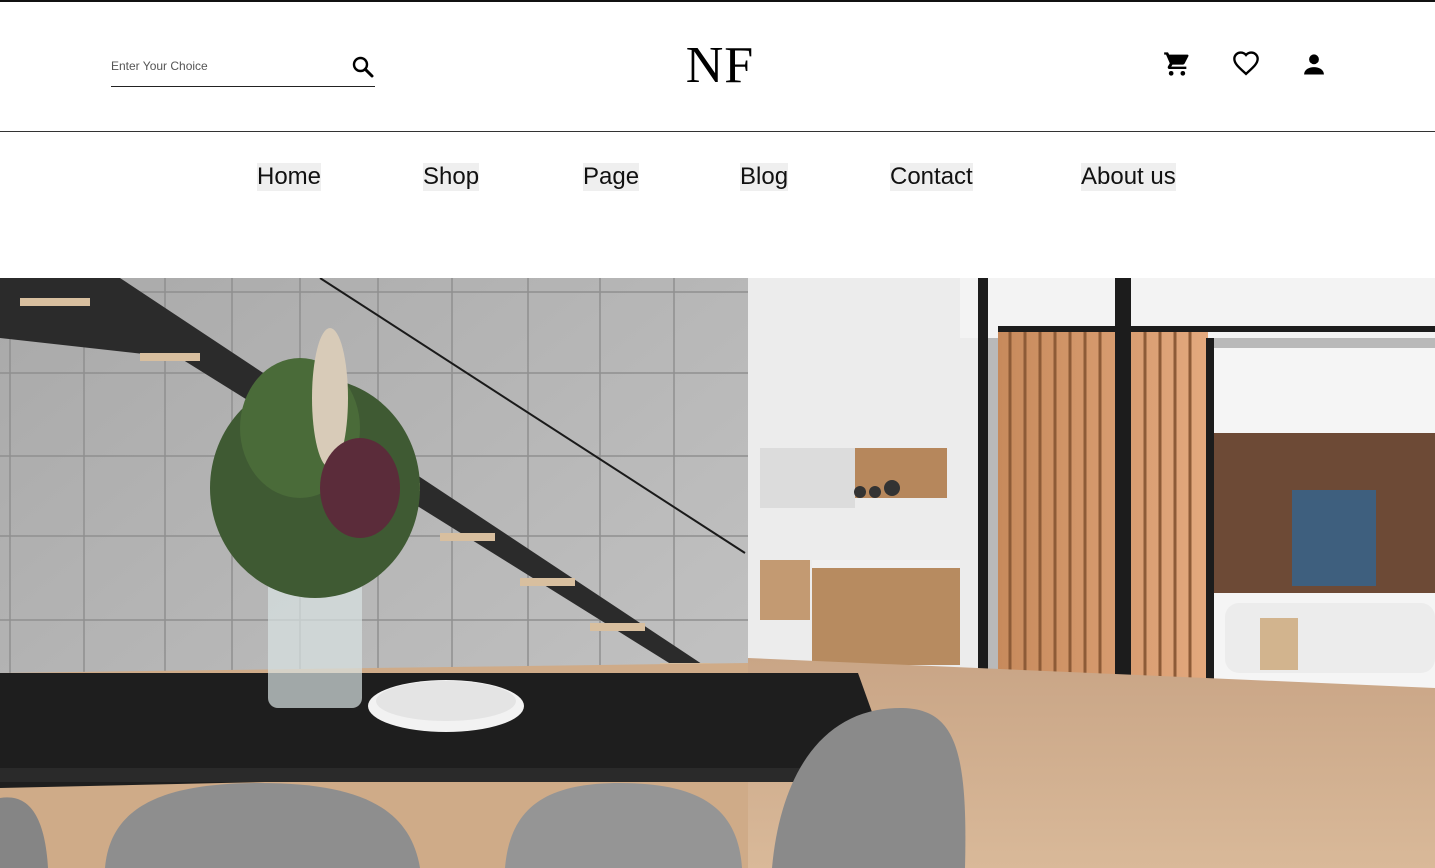 Image resolution: width=1435 pixels, height=868 pixels. What do you see at coordinates (1246, 64) in the screenshot?
I see `heart-icon` at bounding box center [1246, 64].